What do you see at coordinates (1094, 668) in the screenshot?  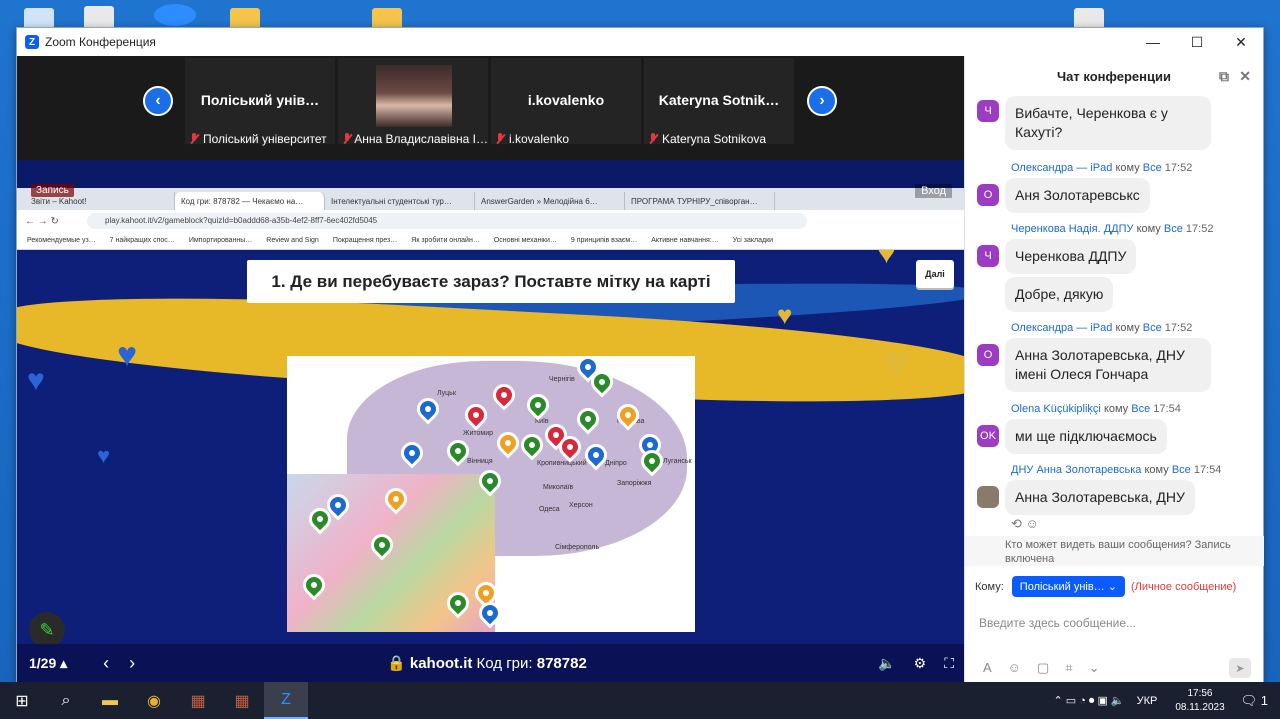 I see `more-icon: ⌄` at bounding box center [1094, 668].